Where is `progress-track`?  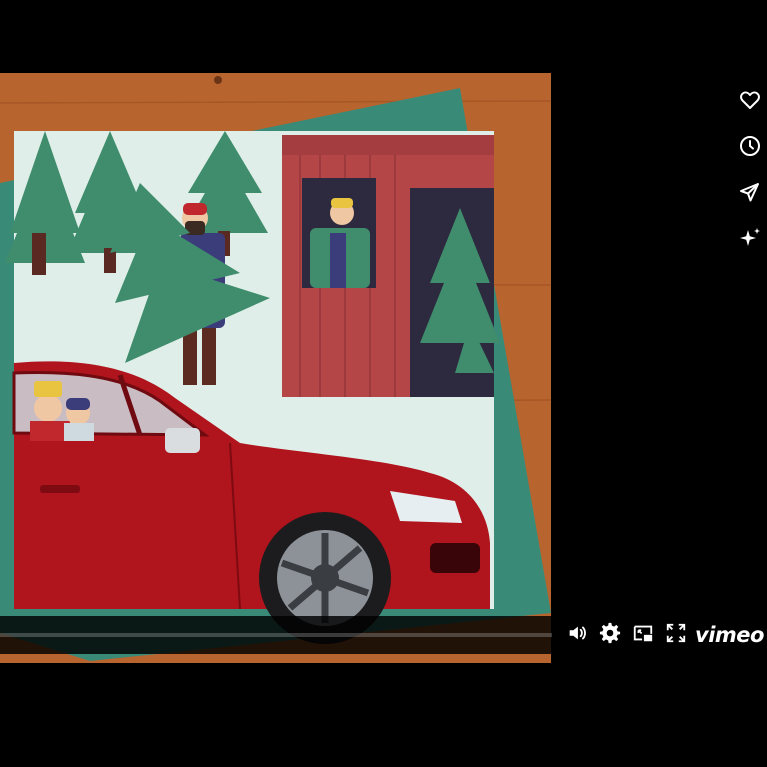 progress-track is located at coordinates (276, 635).